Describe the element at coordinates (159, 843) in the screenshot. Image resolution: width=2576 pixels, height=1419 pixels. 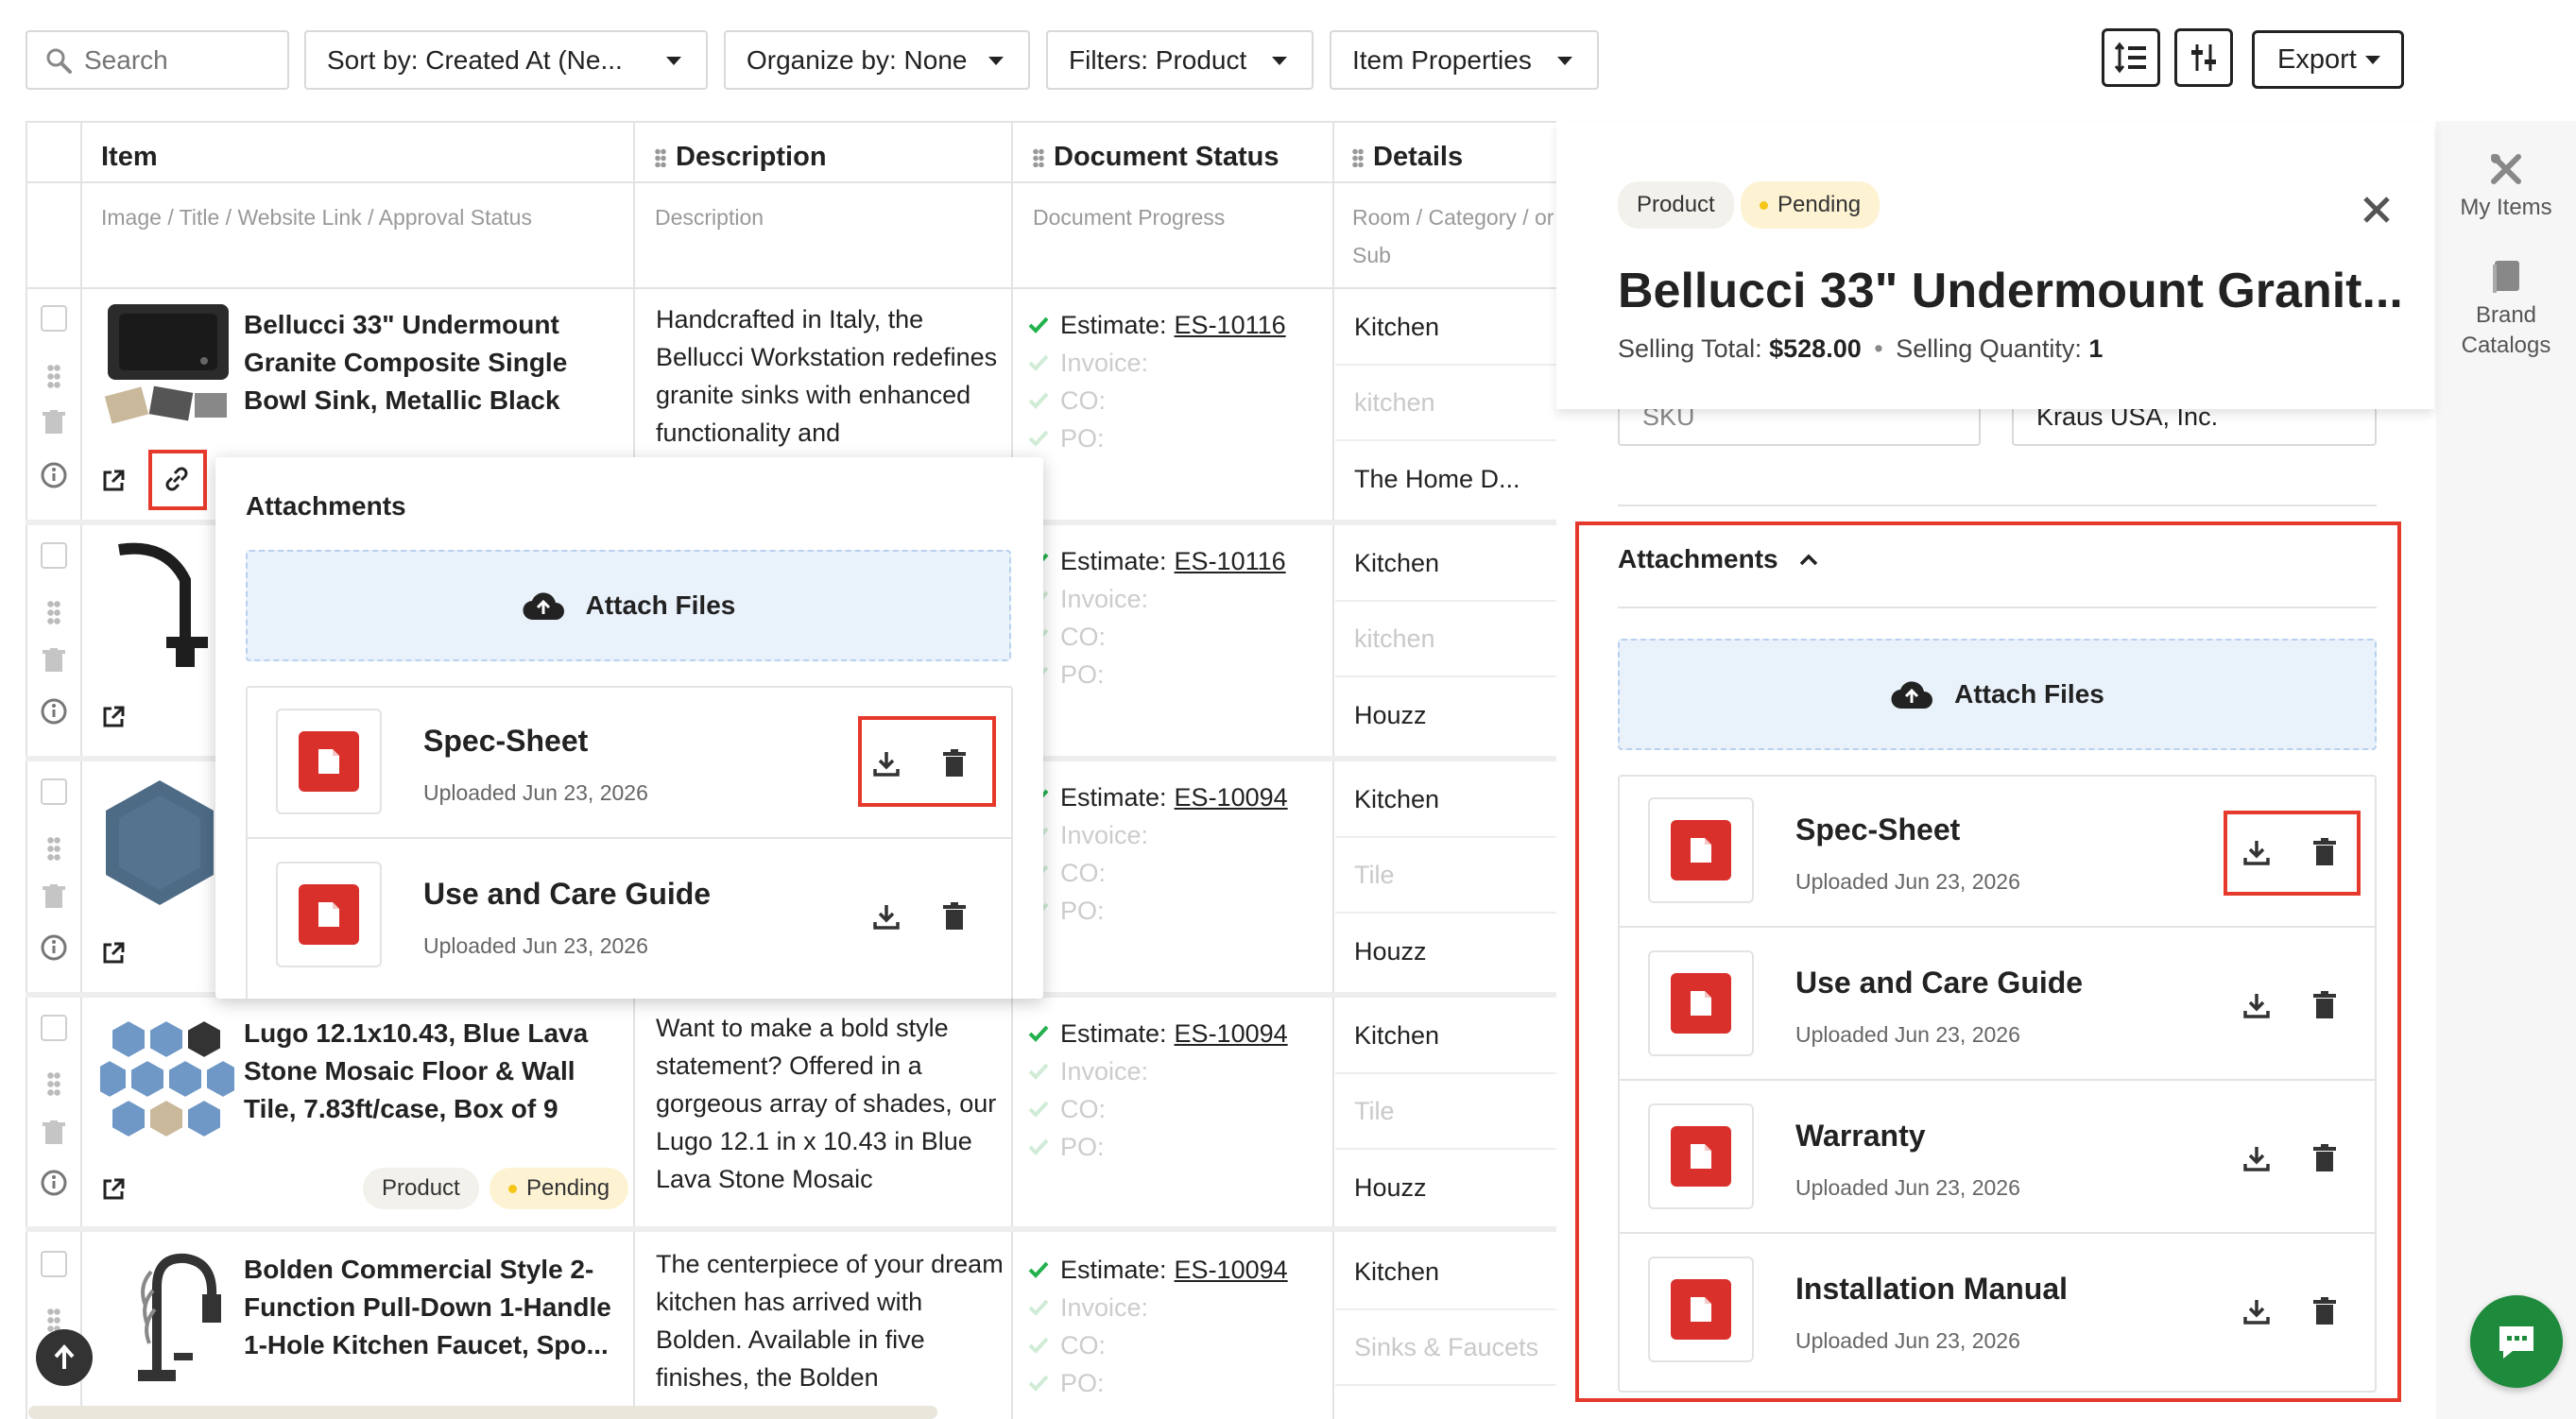
I see `product-image-tile` at that location.